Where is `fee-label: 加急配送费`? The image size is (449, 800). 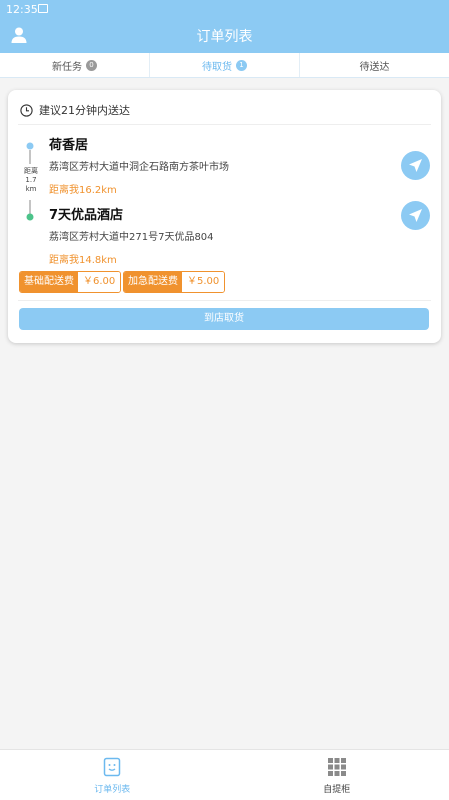
fee-label: 加急配送费 is located at coordinates (153, 282).